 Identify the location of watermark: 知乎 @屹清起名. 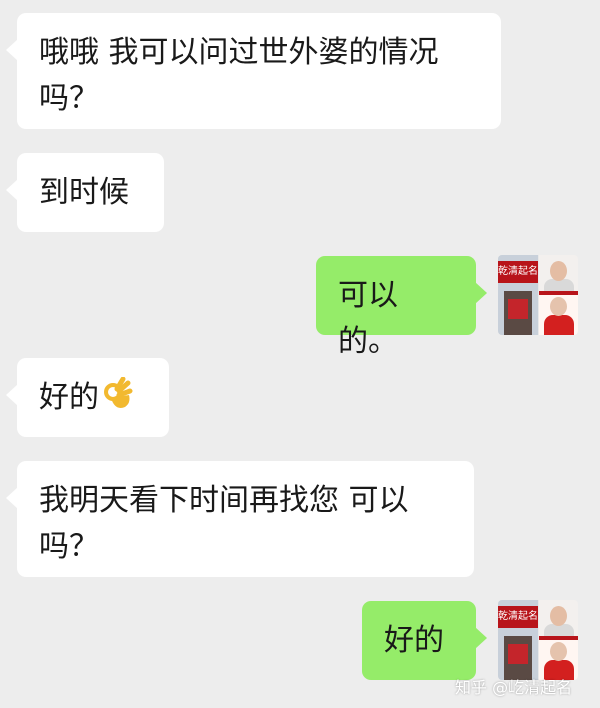
(514, 687).